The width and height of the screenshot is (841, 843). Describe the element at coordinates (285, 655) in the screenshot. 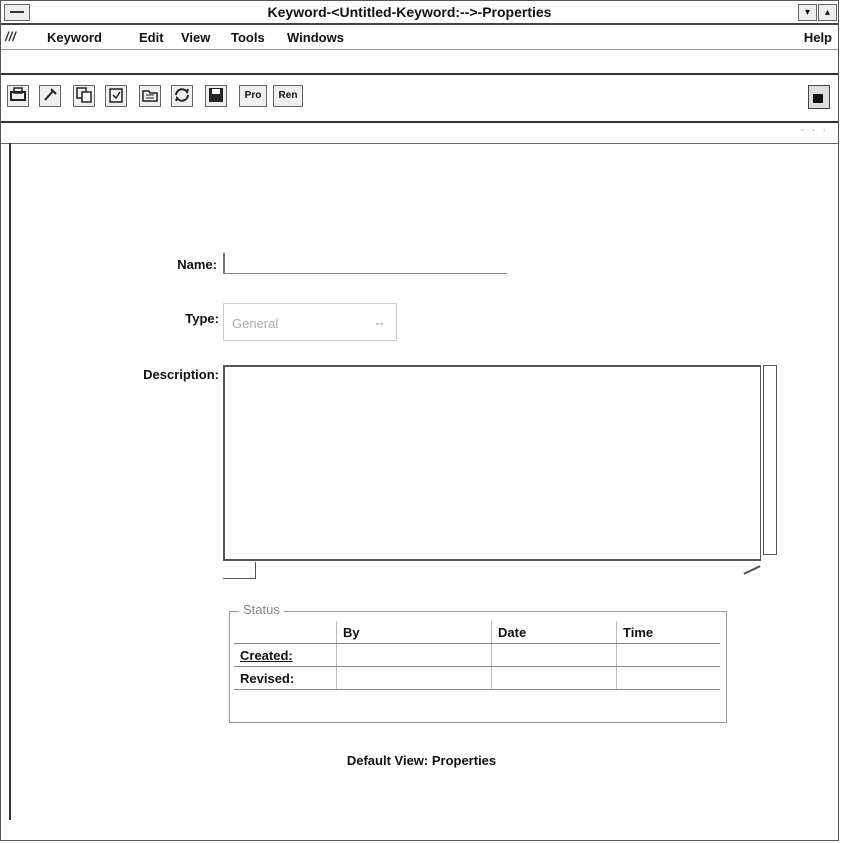

I see `status-row-label: Created:` at that location.